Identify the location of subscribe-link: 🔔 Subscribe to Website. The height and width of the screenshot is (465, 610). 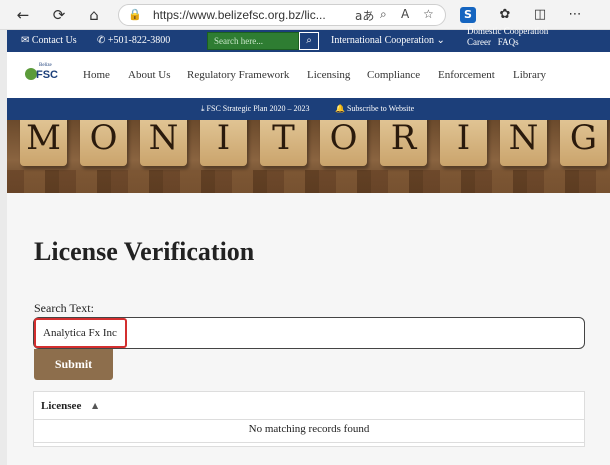
(374, 108).